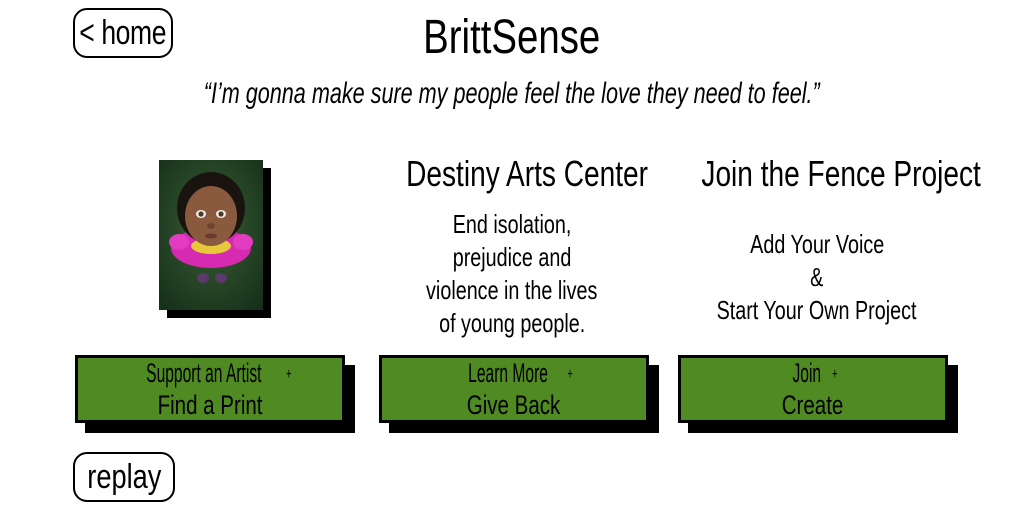 The image size is (1024, 512). I want to click on support-artist-button: Support an Artist + Find a Print, so click(215, 394).